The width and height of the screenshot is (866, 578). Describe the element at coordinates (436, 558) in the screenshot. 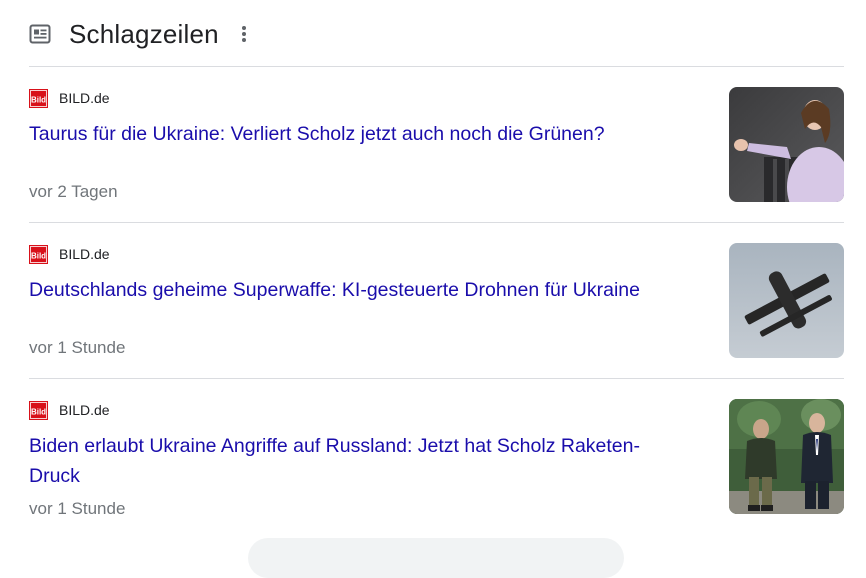

I see `more-news-button` at that location.